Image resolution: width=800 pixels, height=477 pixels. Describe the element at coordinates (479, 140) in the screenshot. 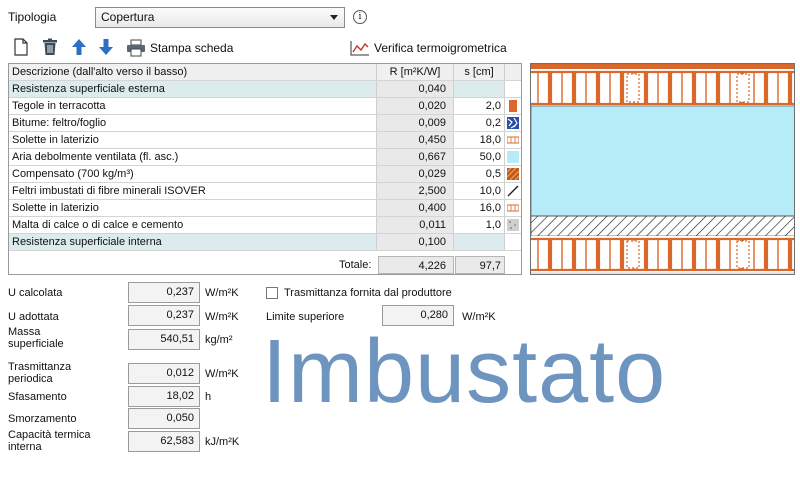

I see `layer-thickness: 18,0` at that location.